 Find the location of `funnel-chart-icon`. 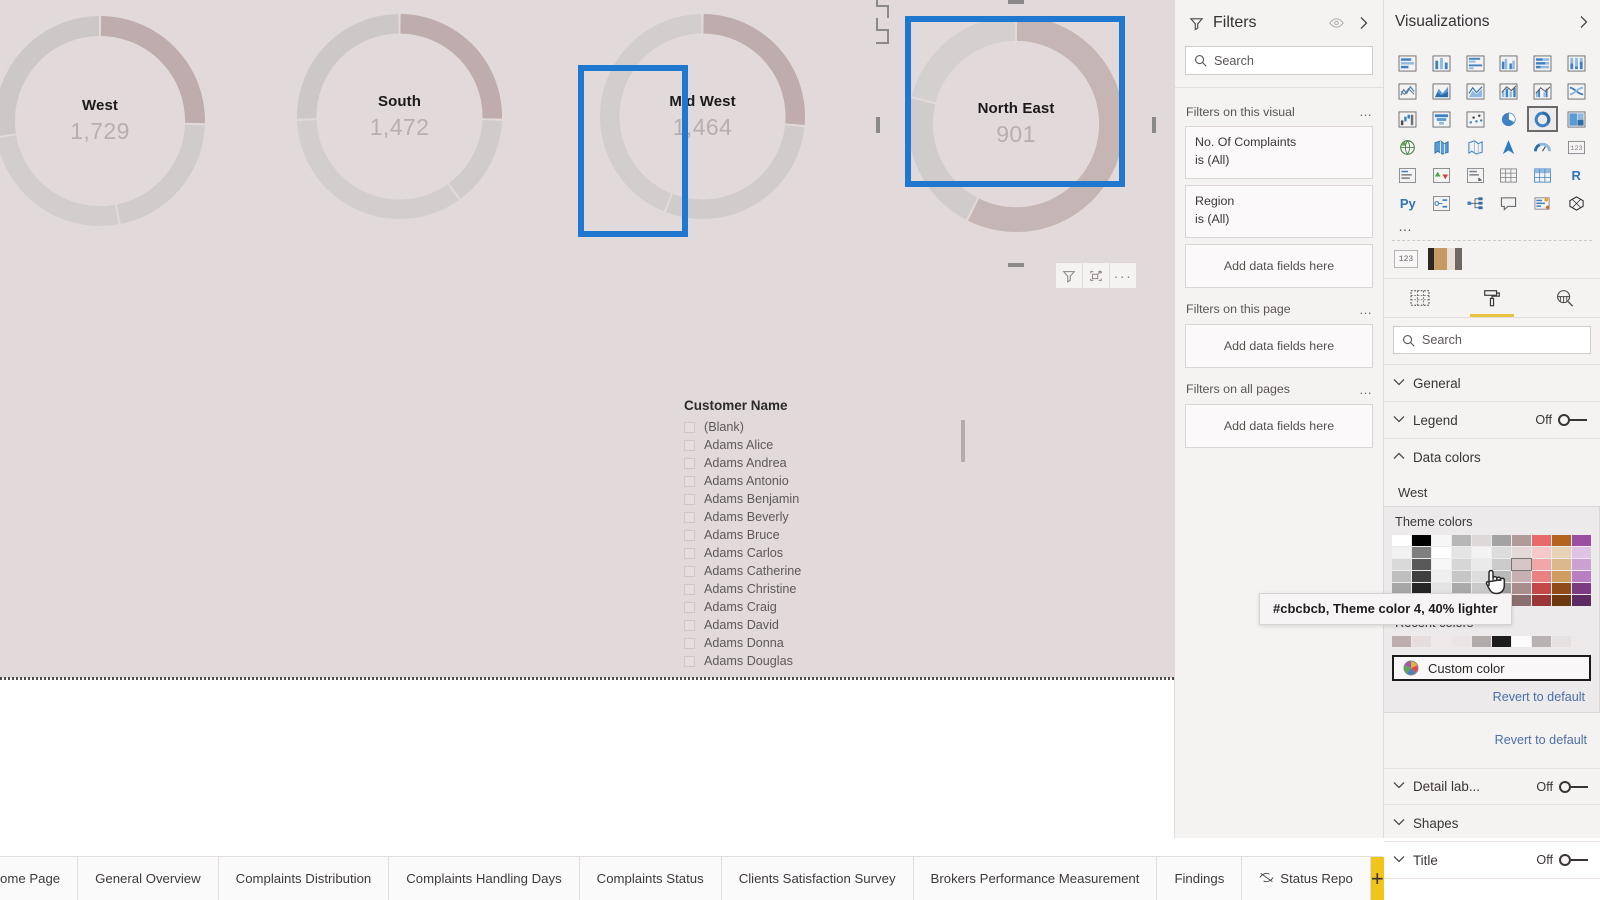

funnel-chart-icon is located at coordinates (1442, 119).